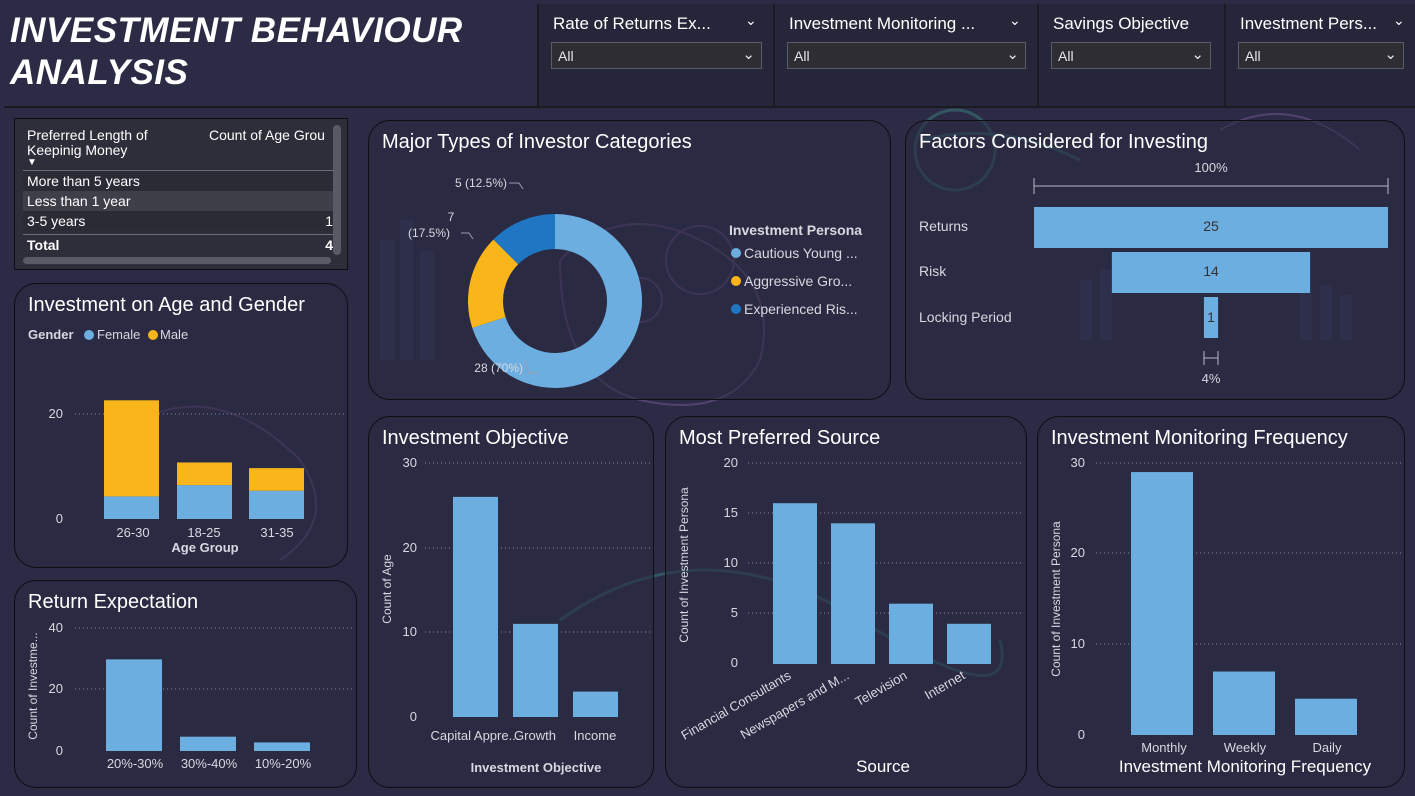 The image size is (1415, 796). Describe the element at coordinates (736, 704) in the screenshot. I see `x-tick: Financial Consultants` at that location.